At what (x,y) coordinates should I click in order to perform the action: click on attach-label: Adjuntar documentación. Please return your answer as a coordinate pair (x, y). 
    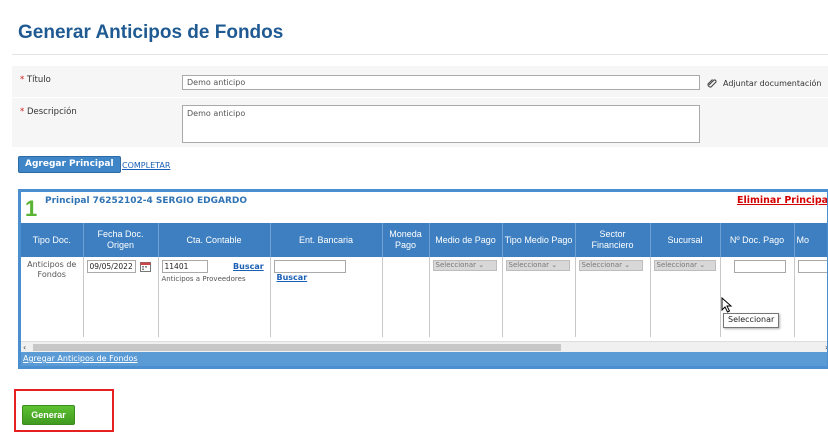
    Looking at the image, I should click on (772, 83).